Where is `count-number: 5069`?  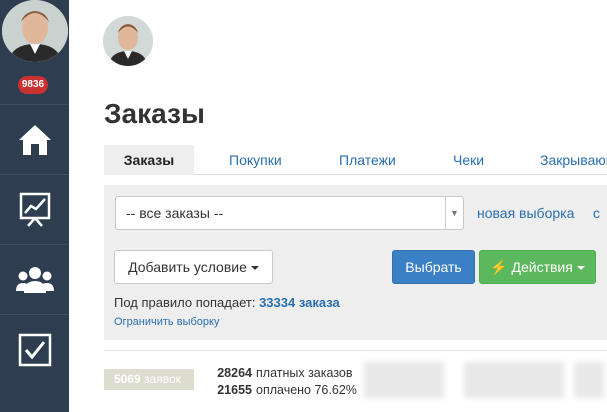
count-number: 5069 is located at coordinates (127, 379).